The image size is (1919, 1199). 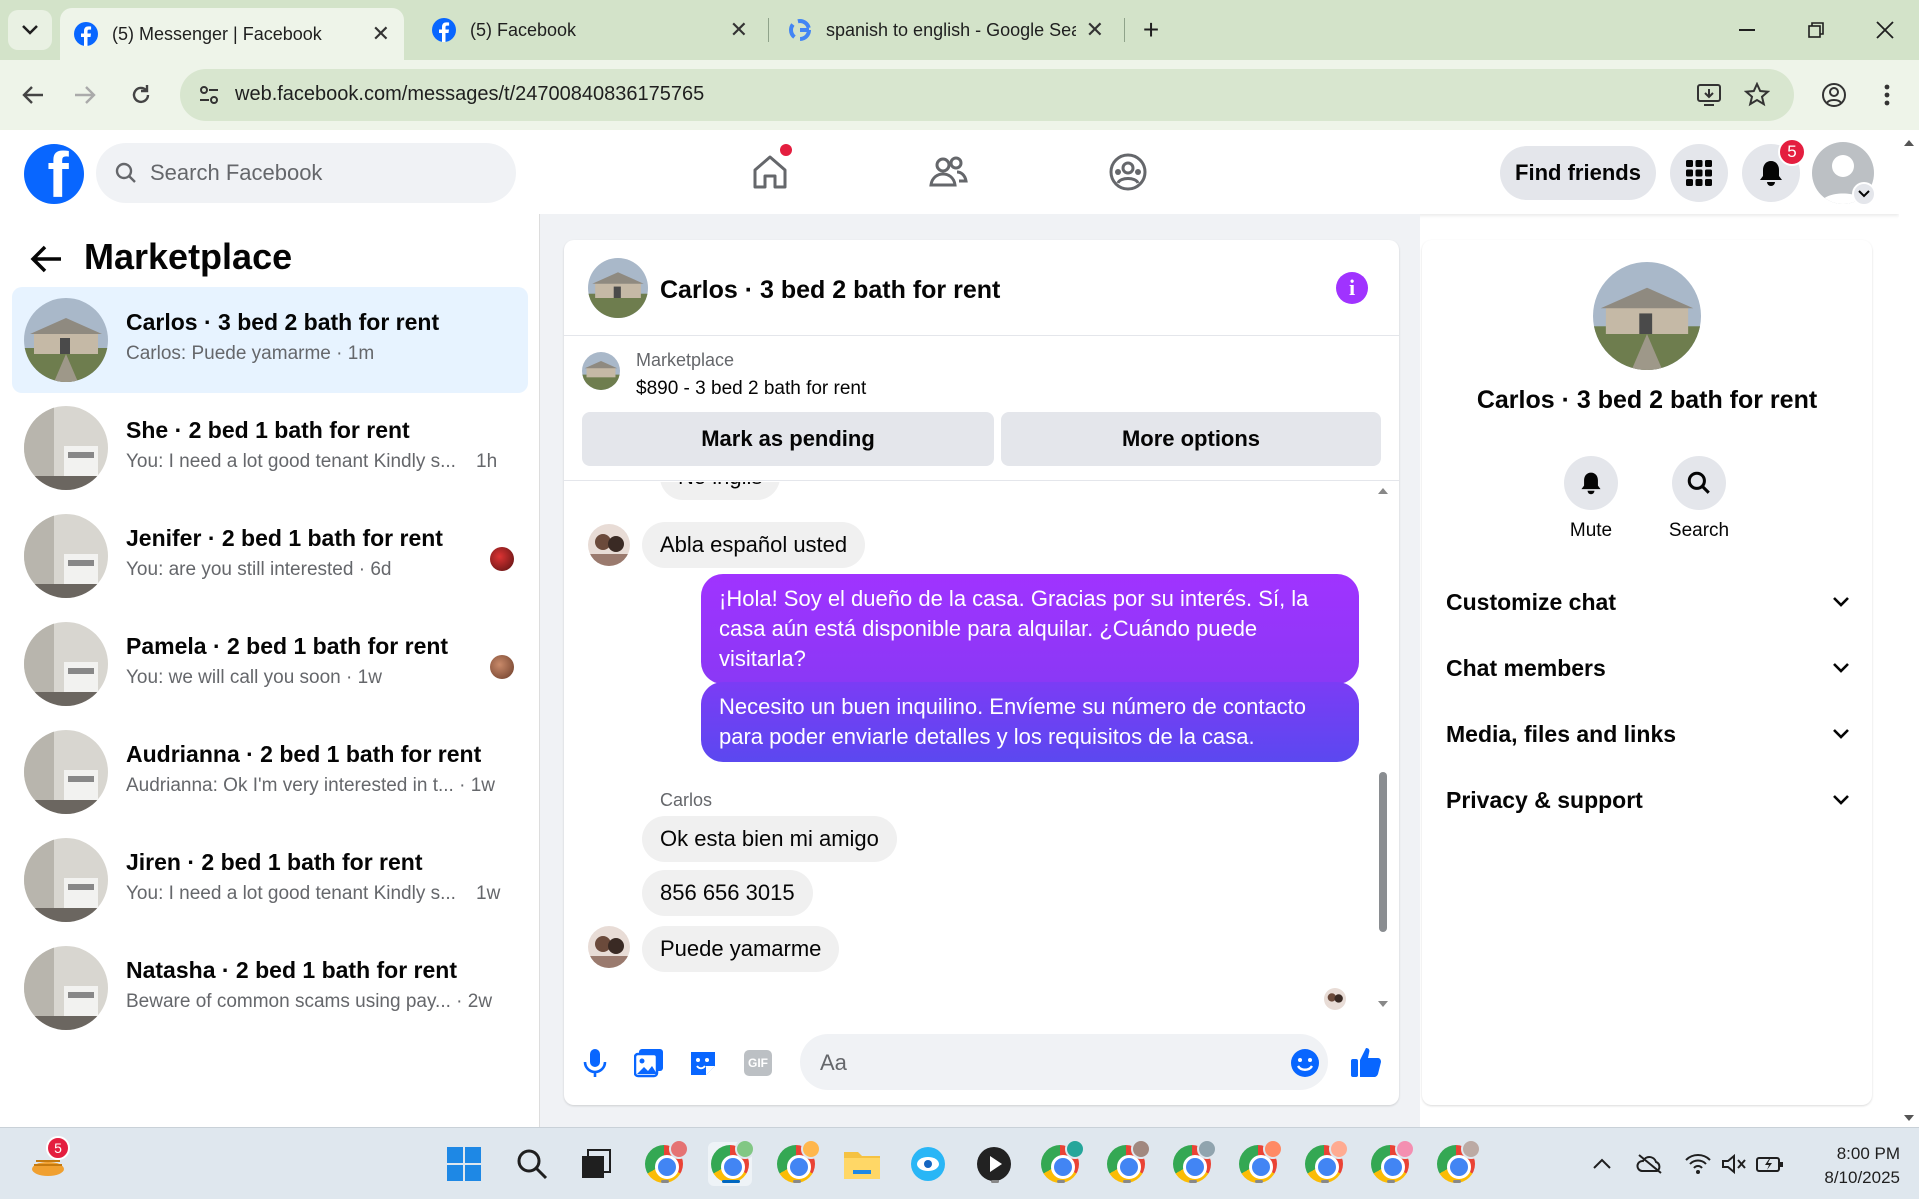 I want to click on install-app-icon, so click(x=1709, y=95).